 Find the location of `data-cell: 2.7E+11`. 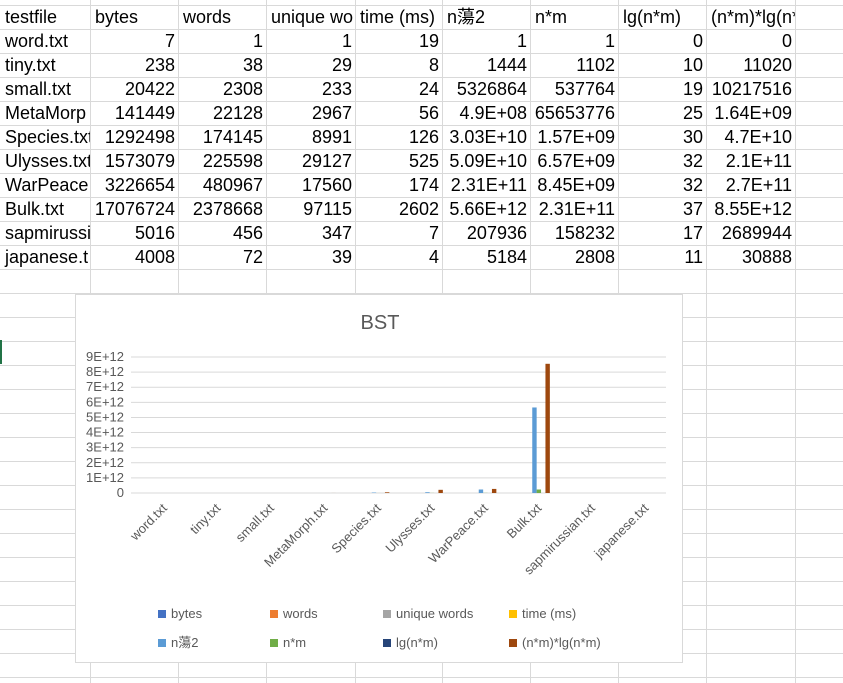

data-cell: 2.7E+11 is located at coordinates (750, 185).